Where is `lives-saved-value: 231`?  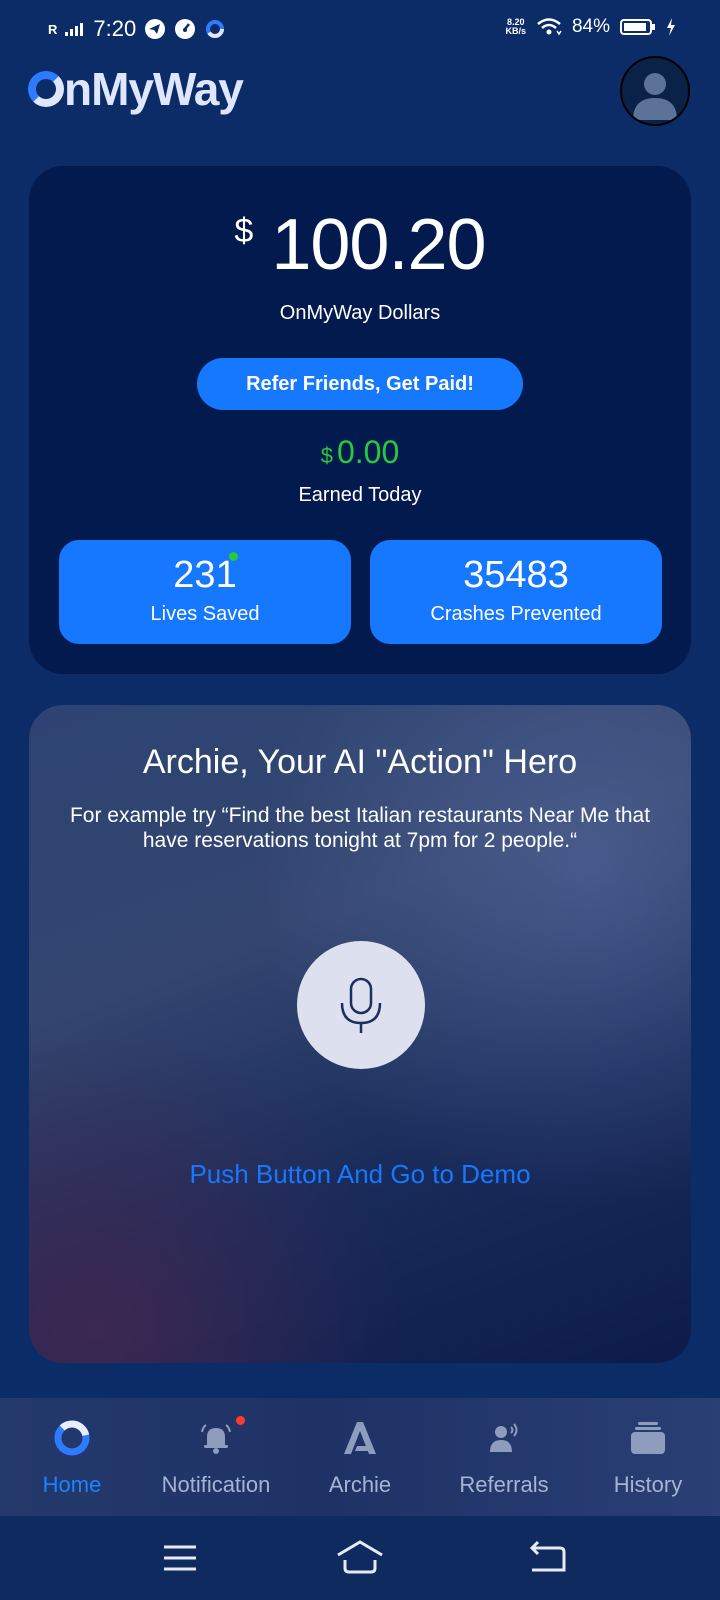
lives-saved-value: 231 is located at coordinates (205, 575).